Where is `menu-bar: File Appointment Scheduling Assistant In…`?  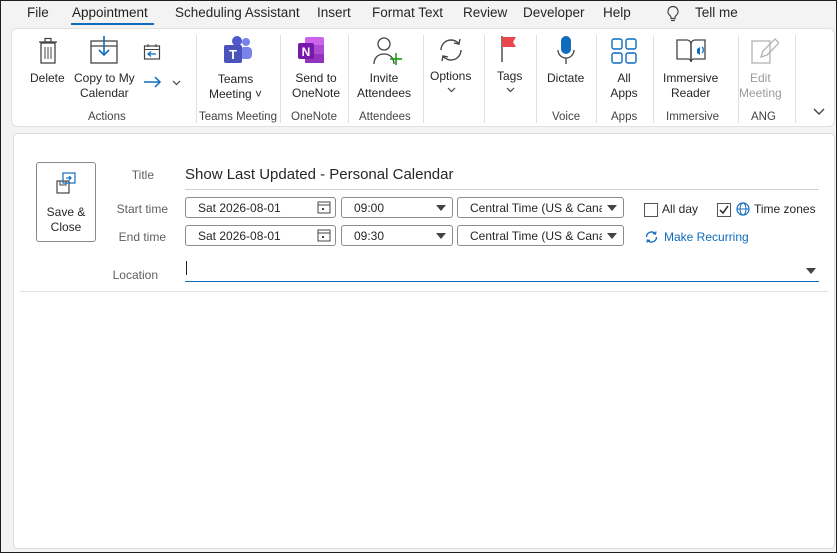
menu-bar: File Appointment Scheduling Assistant In… is located at coordinates (418, 14).